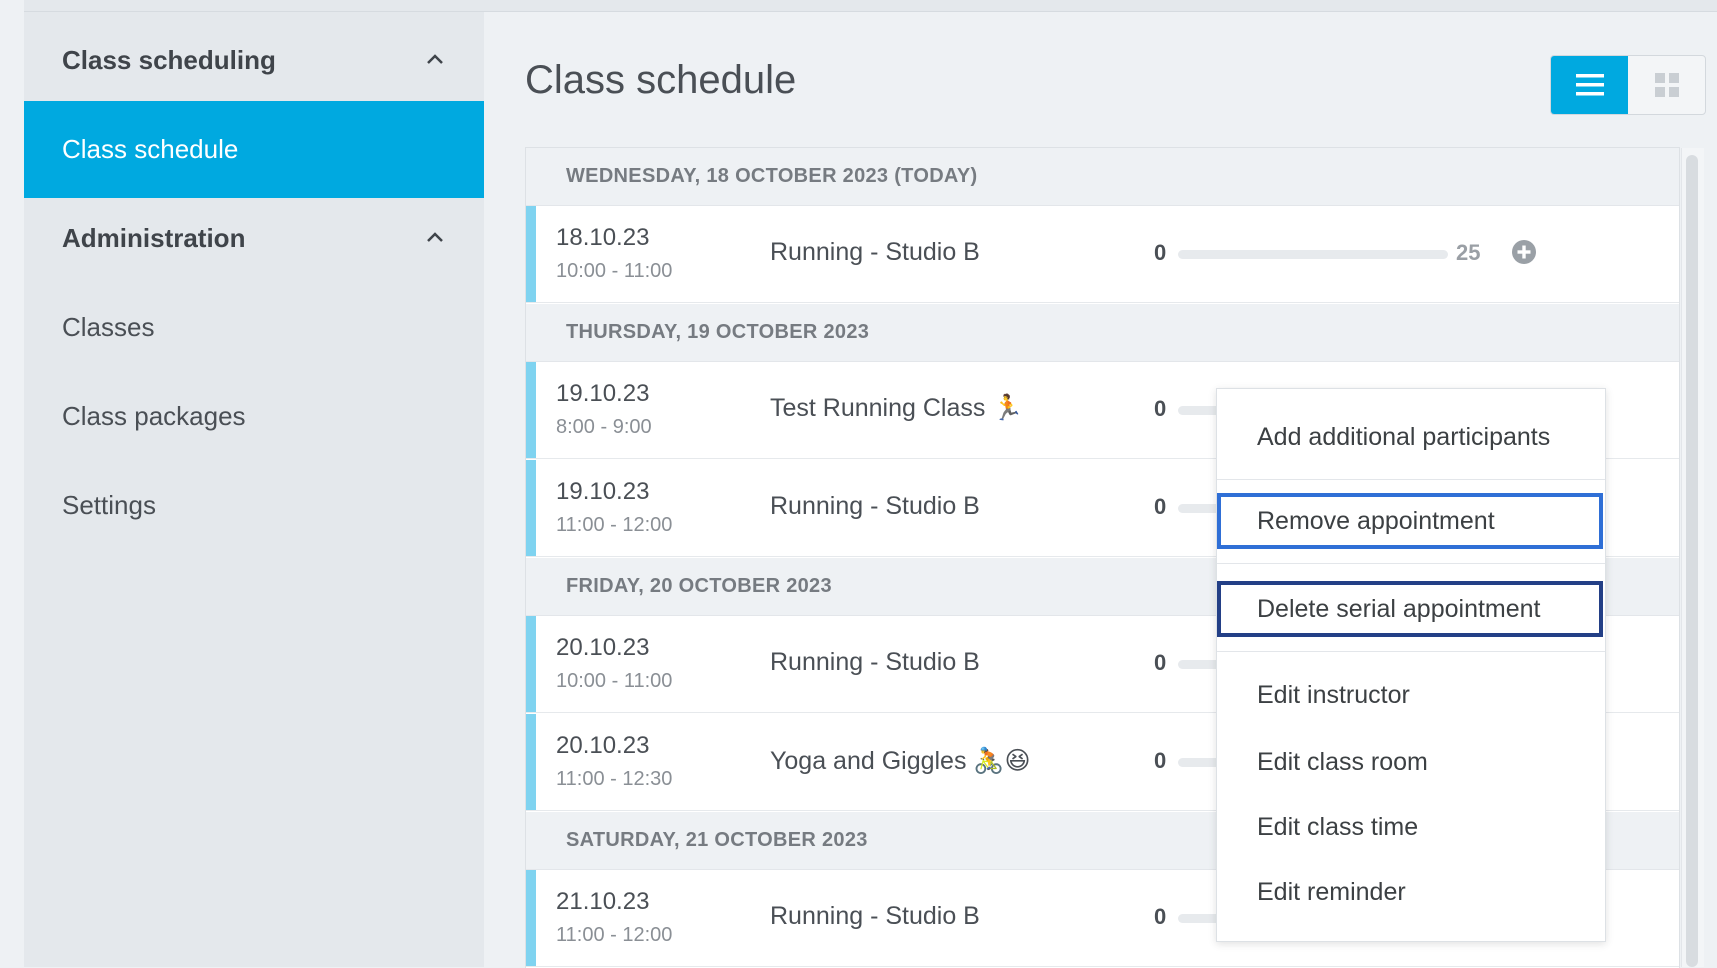 The height and width of the screenshot is (968, 1717). I want to click on top-border, so click(870, 6).